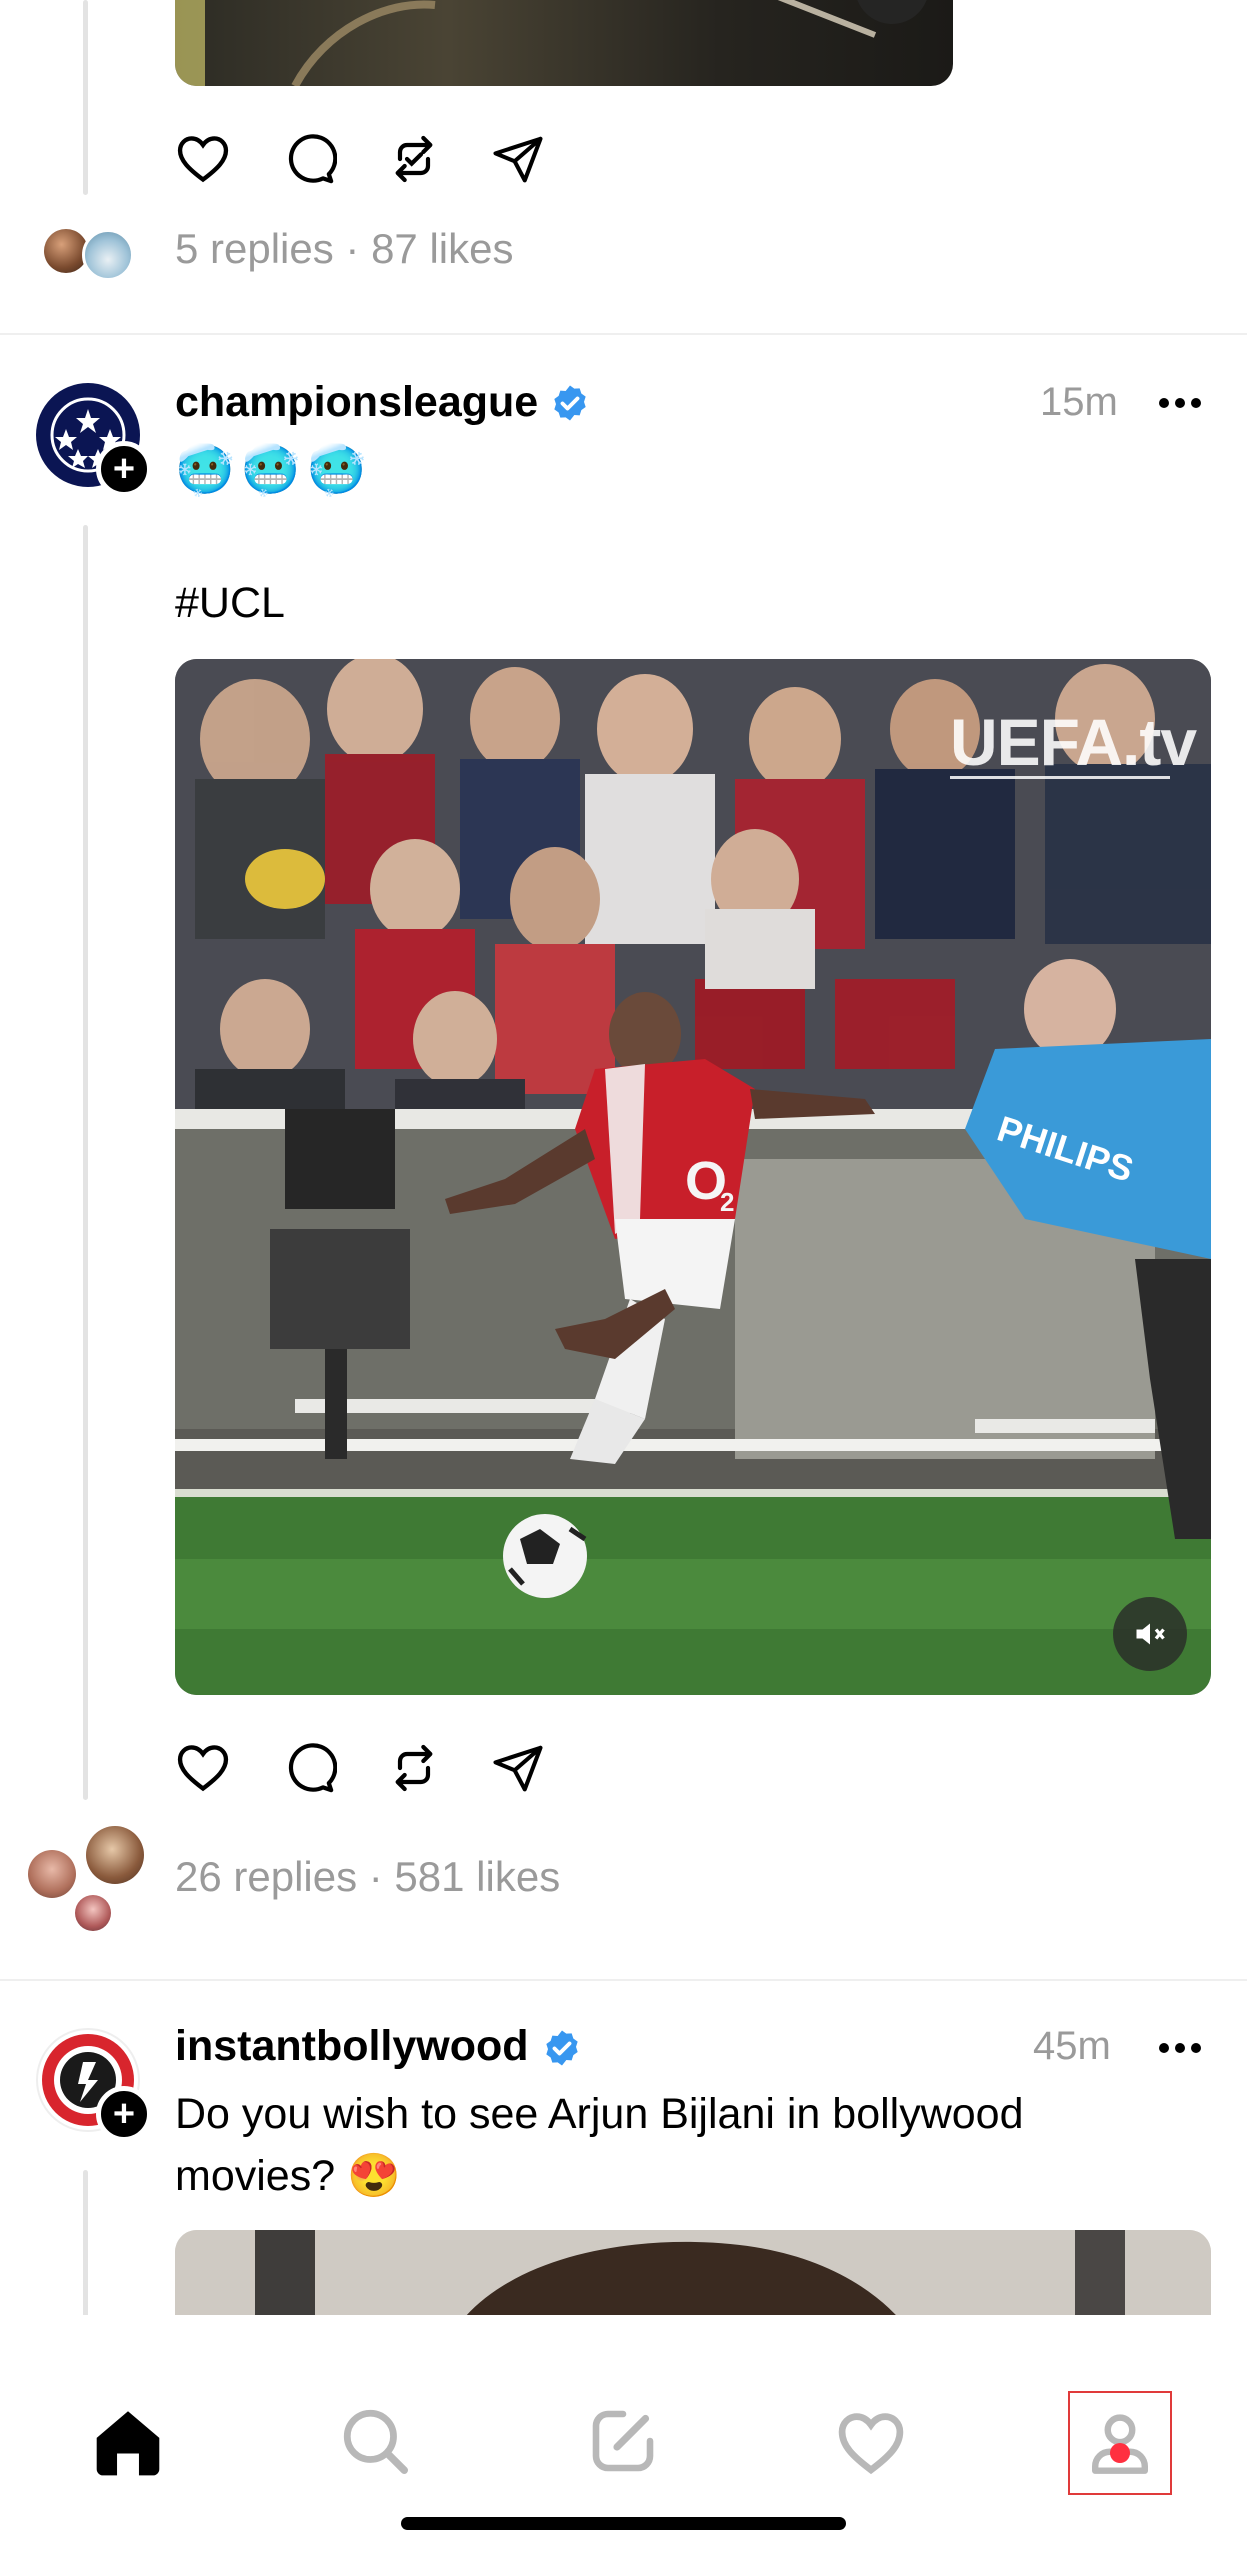 This screenshot has width=1247, height=2560. I want to click on post-bolly-more-button, so click(1180, 2048).